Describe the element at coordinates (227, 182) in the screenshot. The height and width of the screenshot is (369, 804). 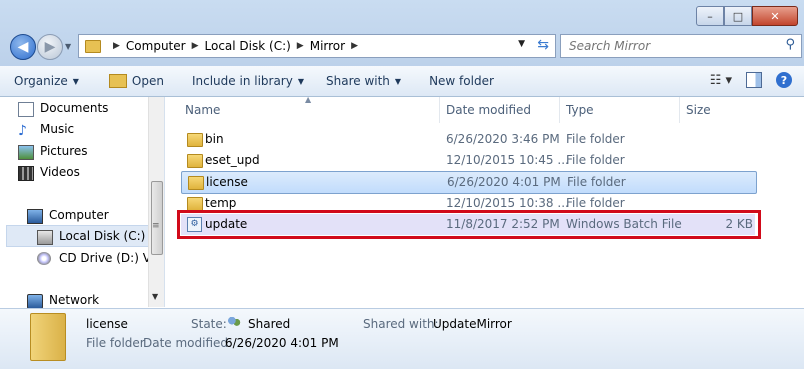
I see `file-name: license` at that location.